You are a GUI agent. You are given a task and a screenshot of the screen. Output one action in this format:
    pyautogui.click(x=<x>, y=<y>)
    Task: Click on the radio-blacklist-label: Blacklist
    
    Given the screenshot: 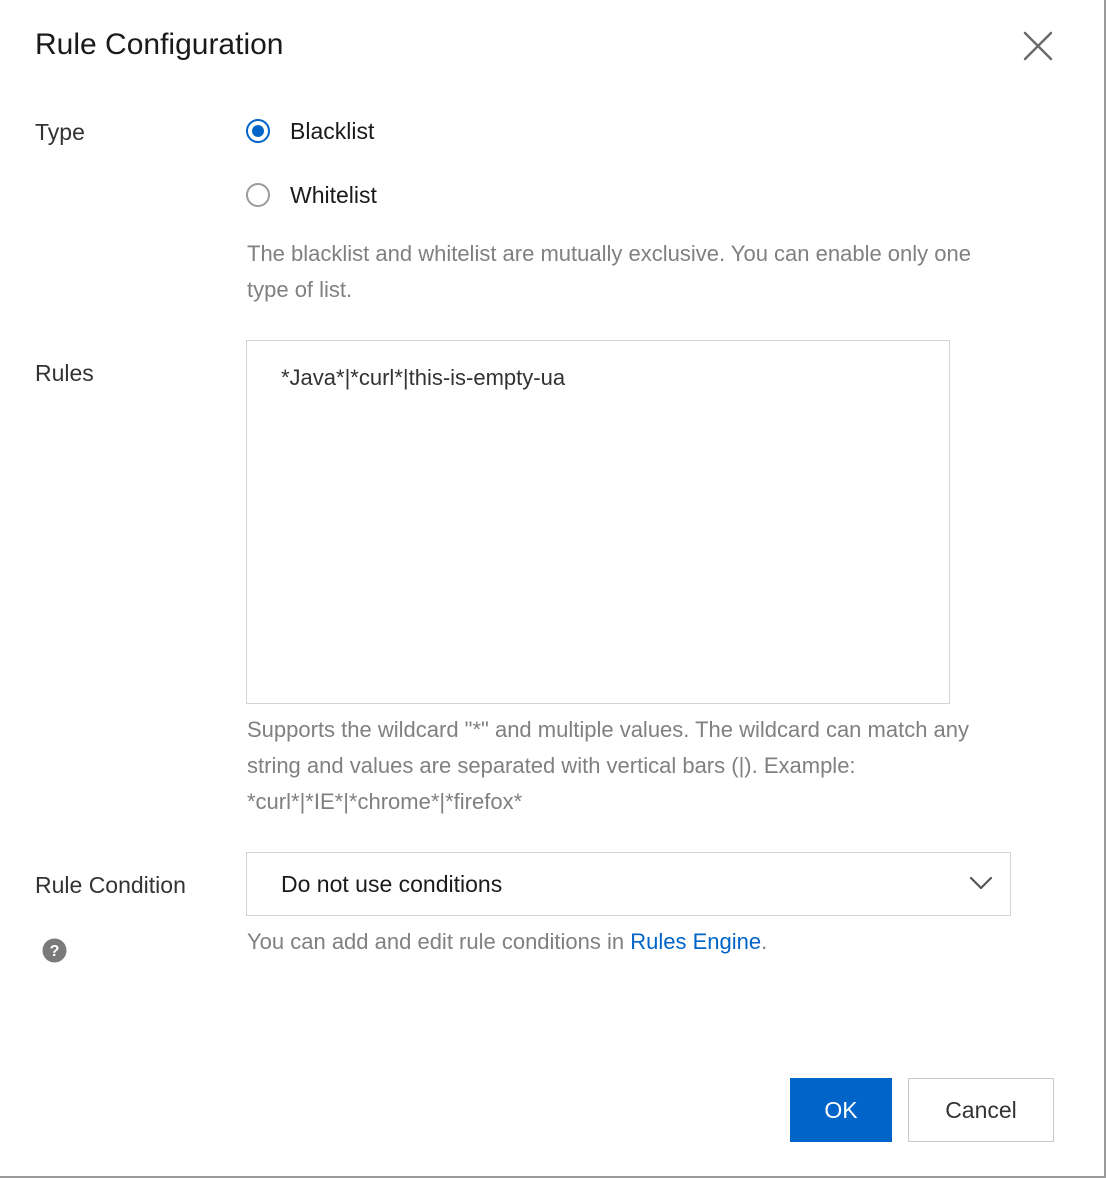 What is the action you would take?
    pyautogui.click(x=332, y=131)
    